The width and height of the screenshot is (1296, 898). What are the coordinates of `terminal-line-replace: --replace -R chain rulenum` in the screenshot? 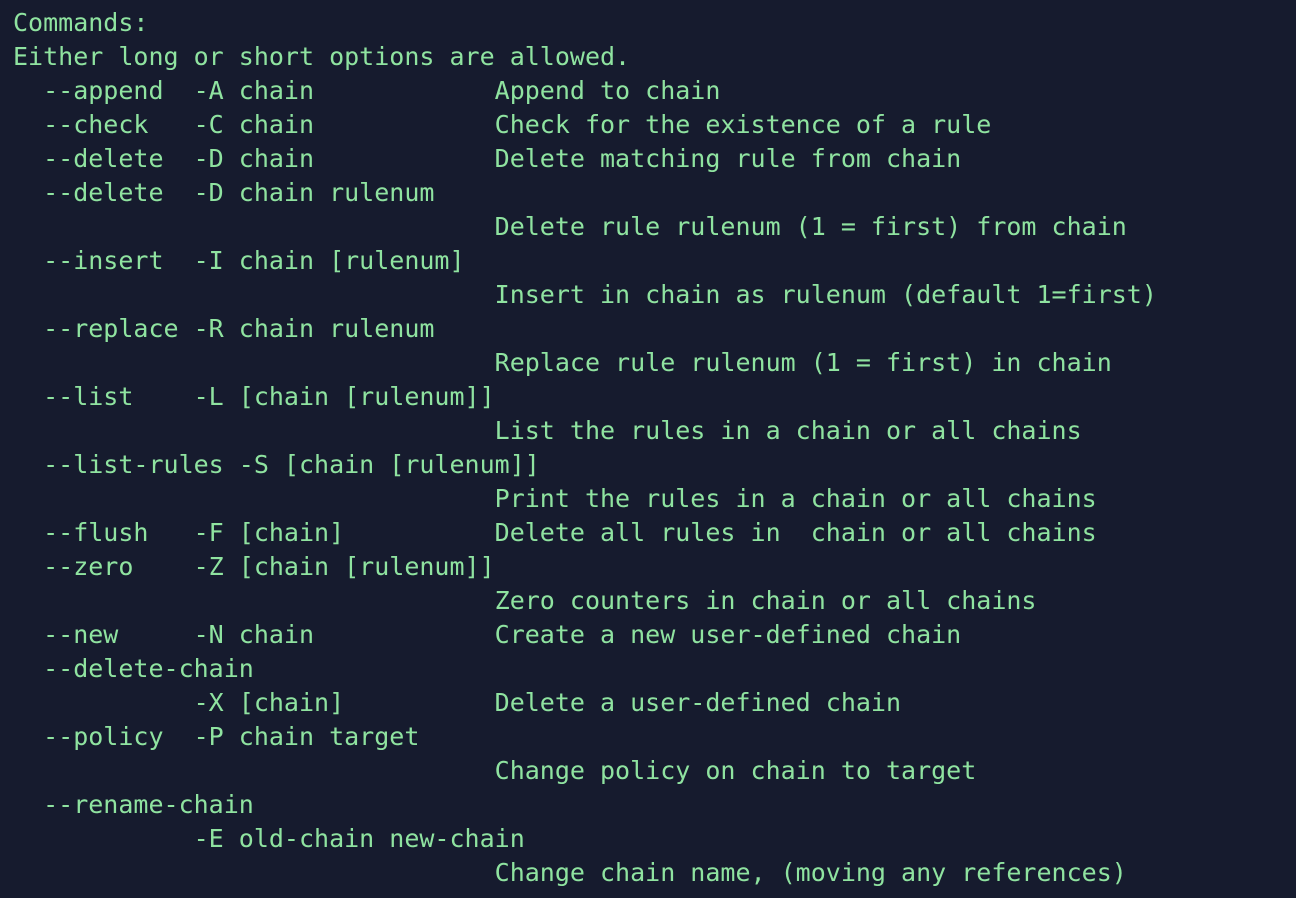 It's located at (224, 328).